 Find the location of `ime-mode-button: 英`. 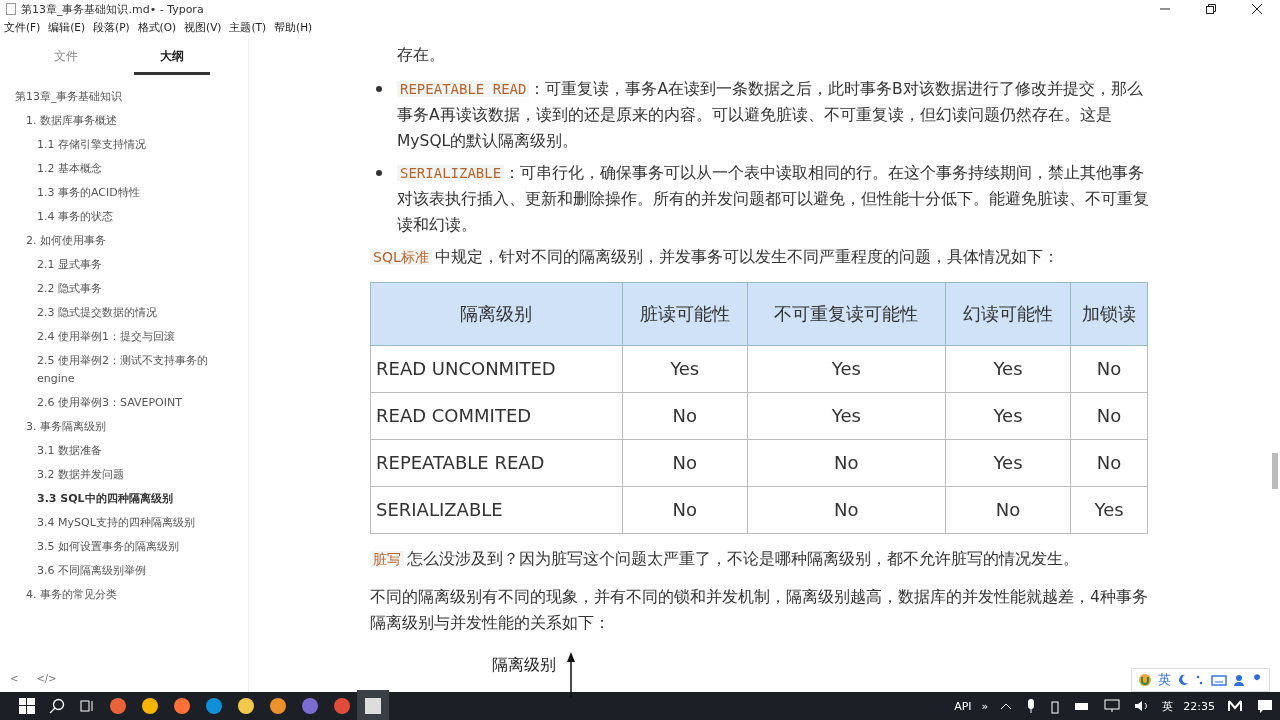

ime-mode-button: 英 is located at coordinates (1164, 680).